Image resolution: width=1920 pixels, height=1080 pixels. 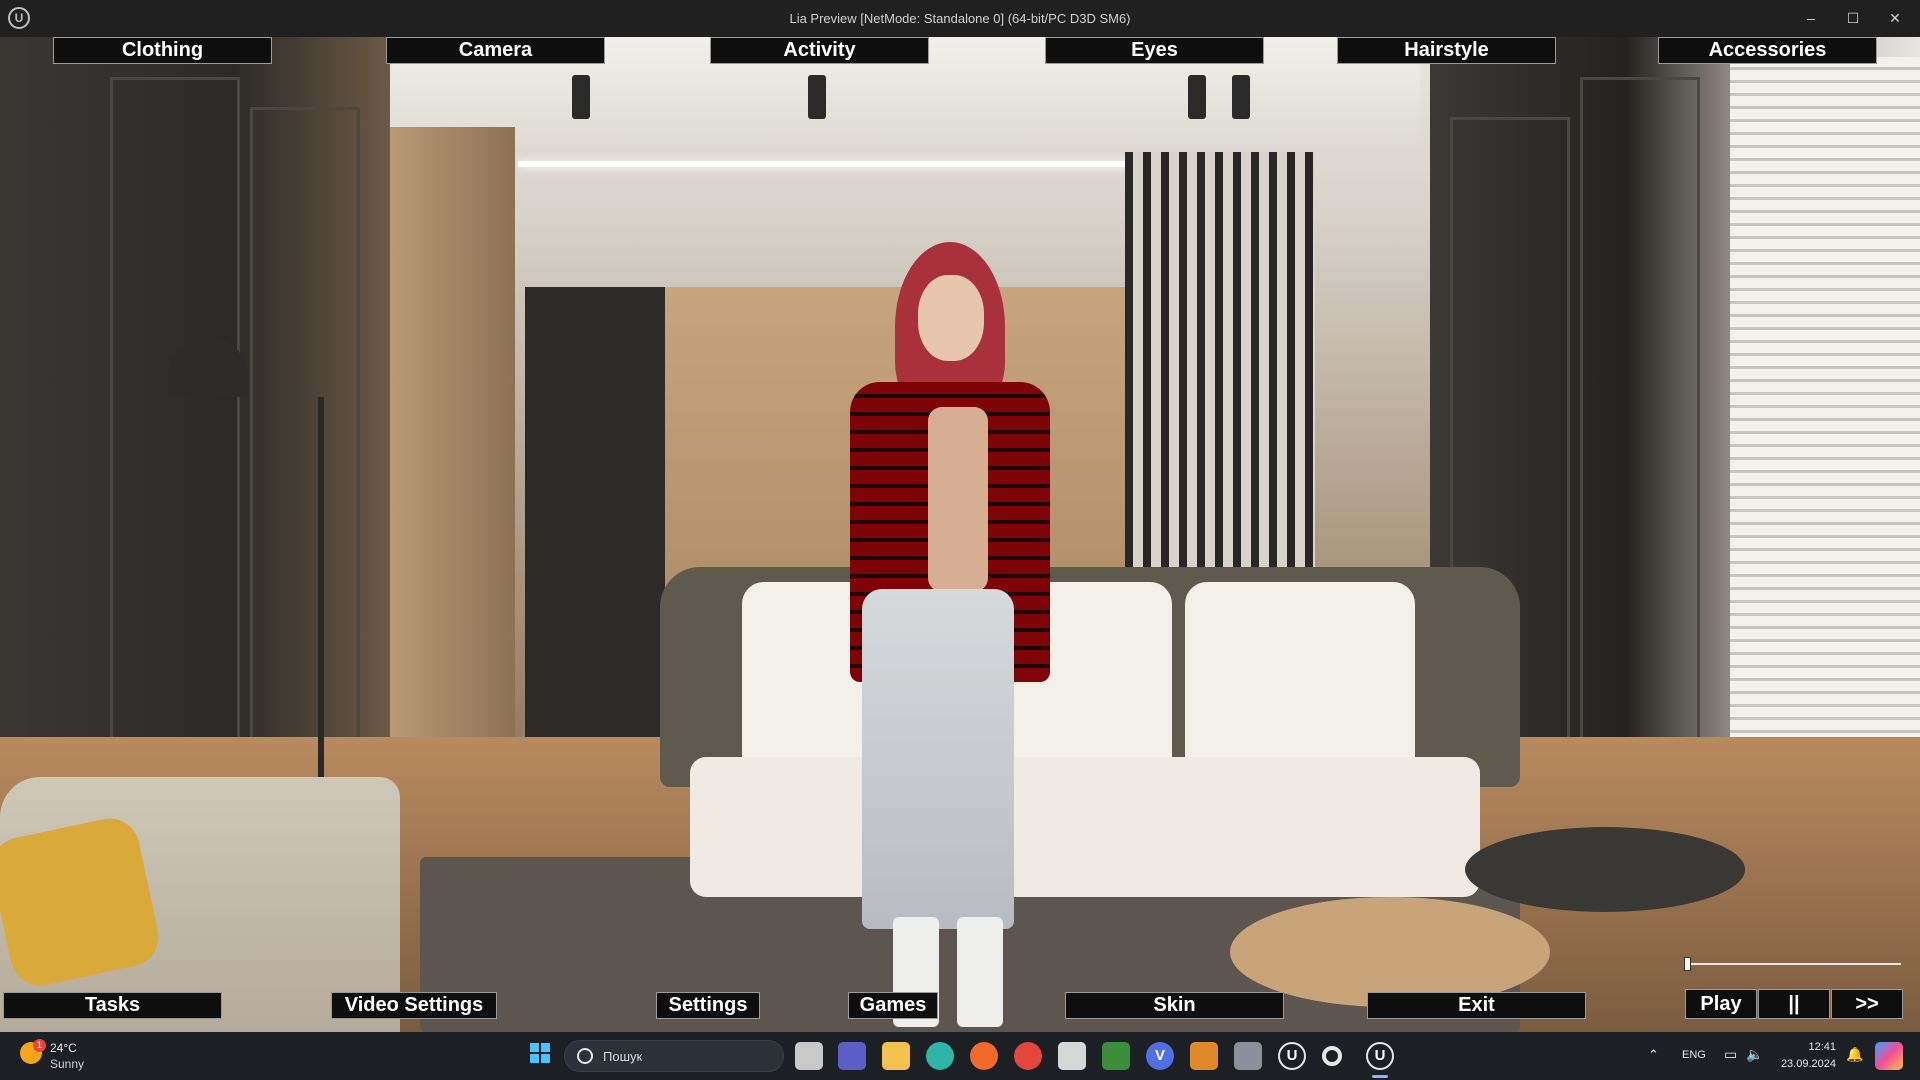 What do you see at coordinates (1160, 1056) in the screenshot?
I see `v-app-icon: V` at bounding box center [1160, 1056].